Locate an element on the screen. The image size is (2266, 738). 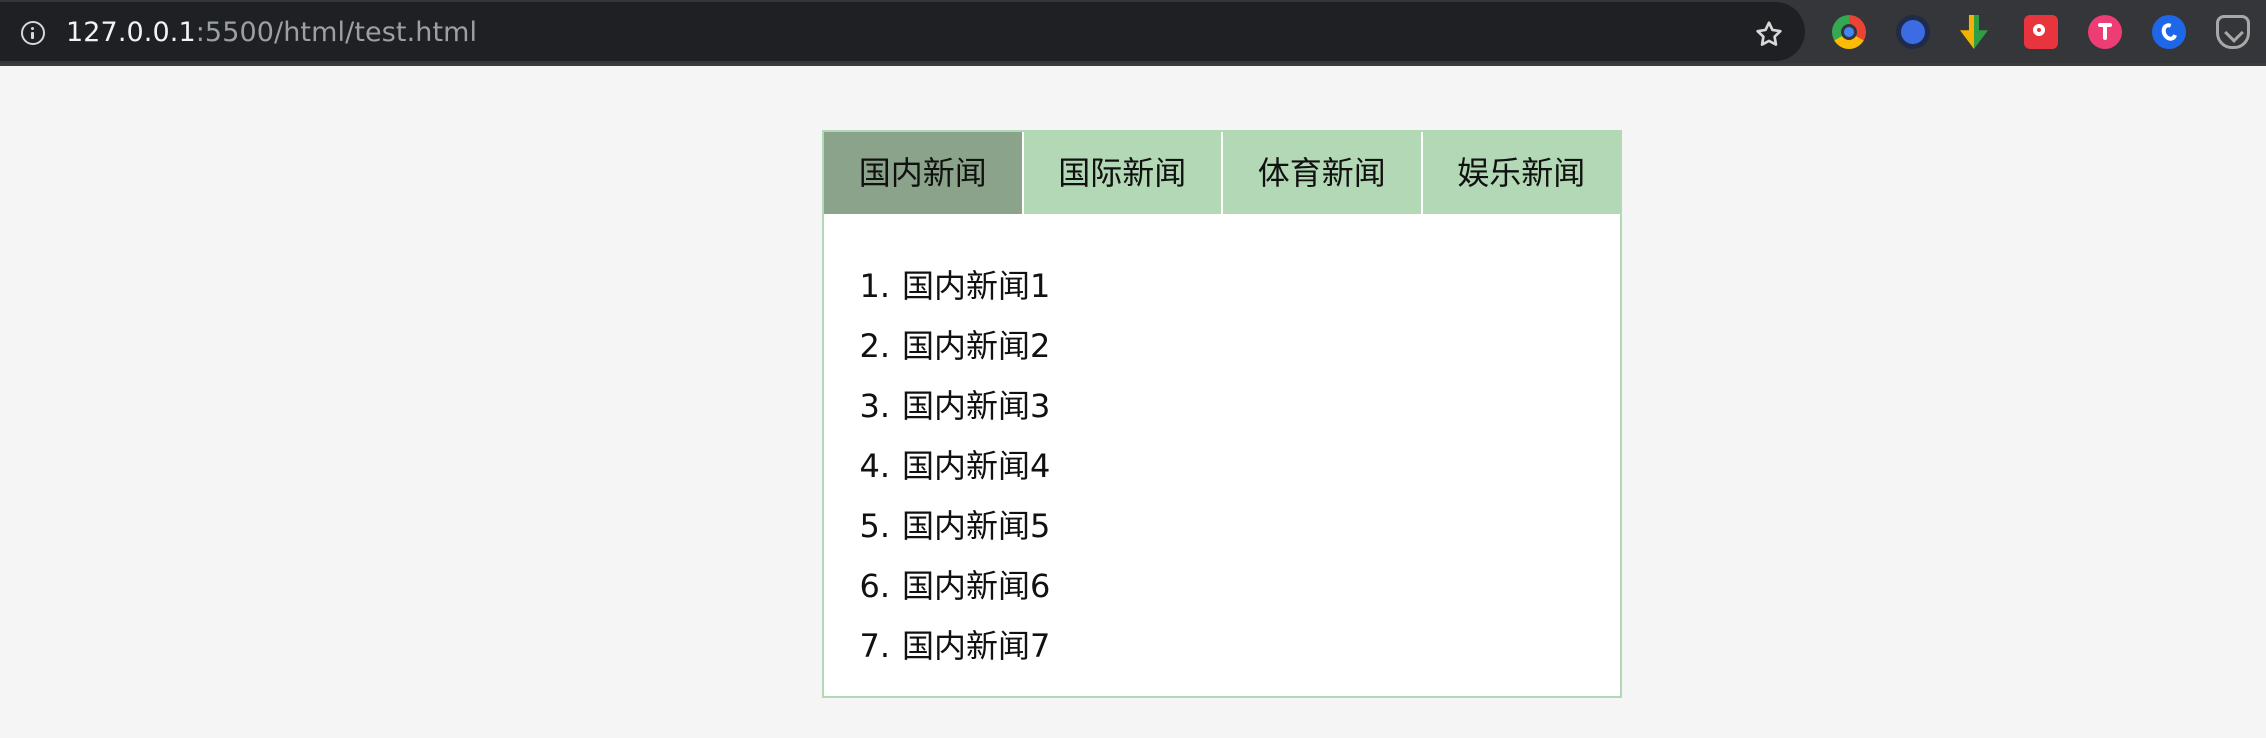
list-item: 6. 国内新闻6 is located at coordinates (1222, 586).